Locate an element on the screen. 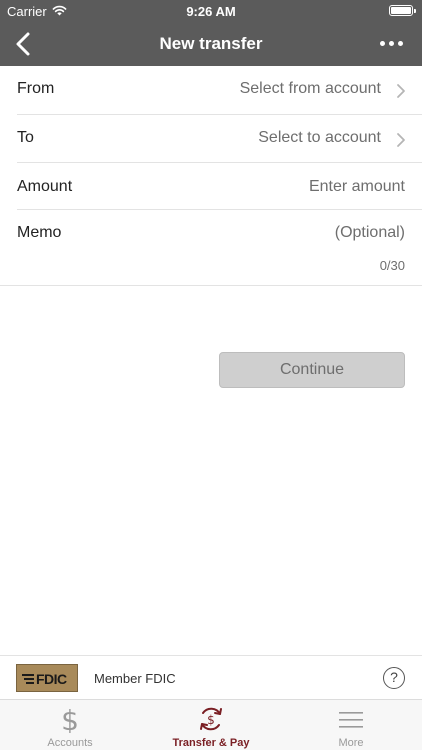  more-dots-icon is located at coordinates (392, 44).